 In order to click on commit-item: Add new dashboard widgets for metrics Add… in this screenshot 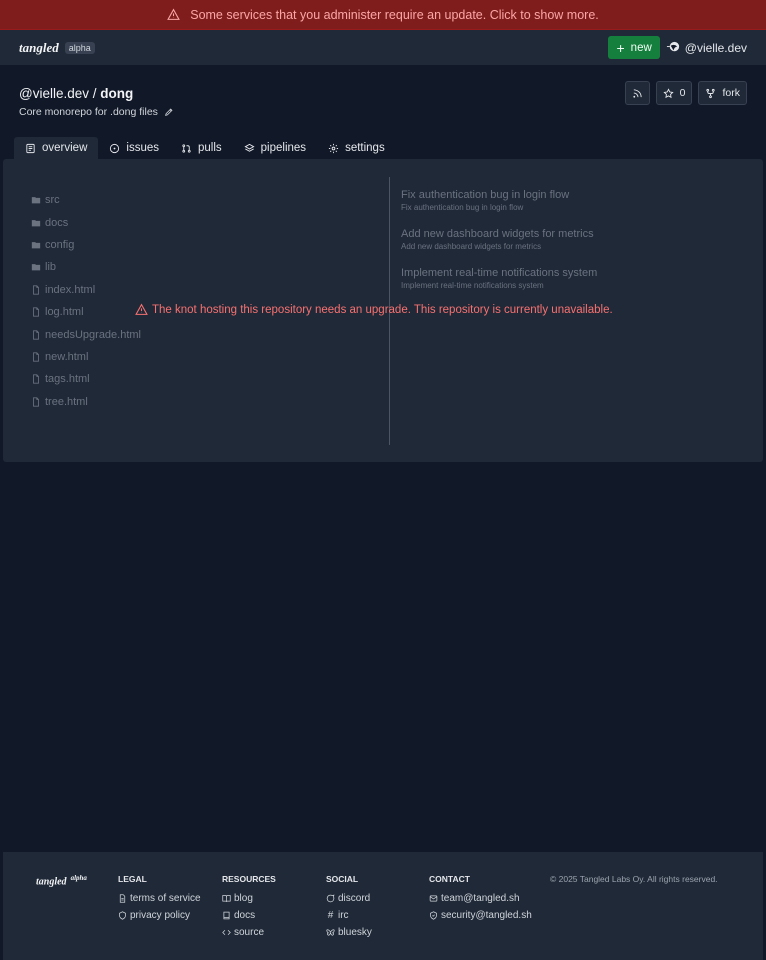, I will do `click(499, 247)`.